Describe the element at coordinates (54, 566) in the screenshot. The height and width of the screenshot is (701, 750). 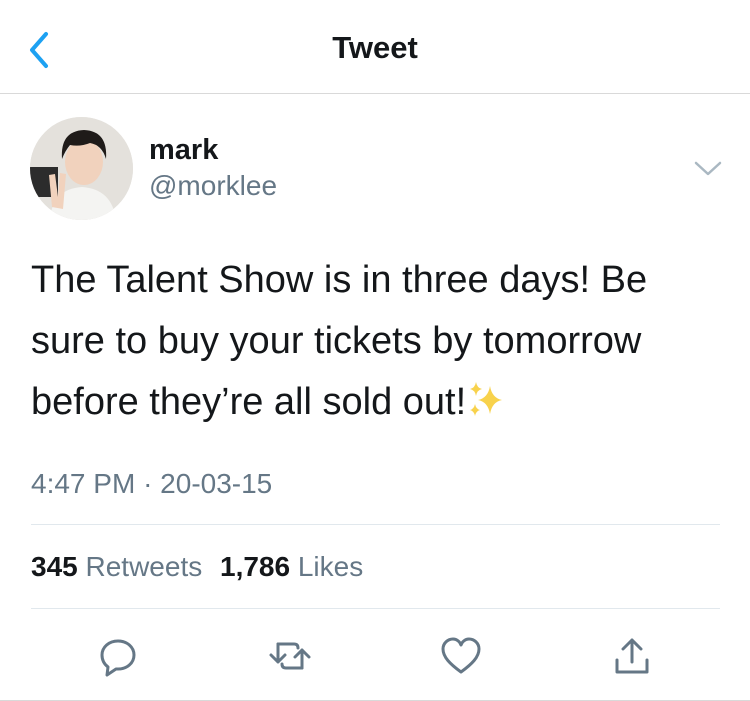
I see `retweets-count: 345` at that location.